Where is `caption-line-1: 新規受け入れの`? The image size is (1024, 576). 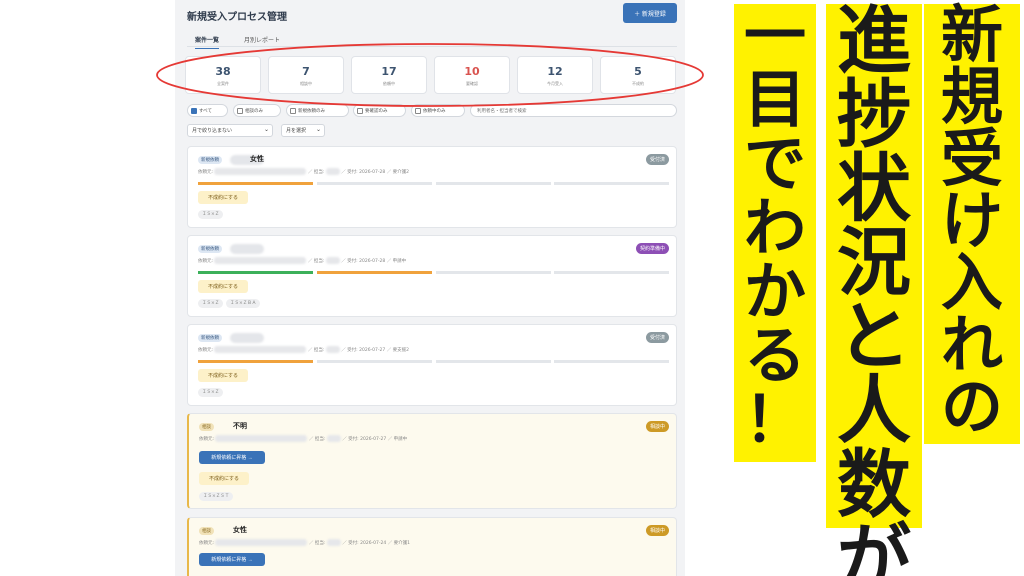
caption-line-1: 新規受け入れの is located at coordinates (971, 221).